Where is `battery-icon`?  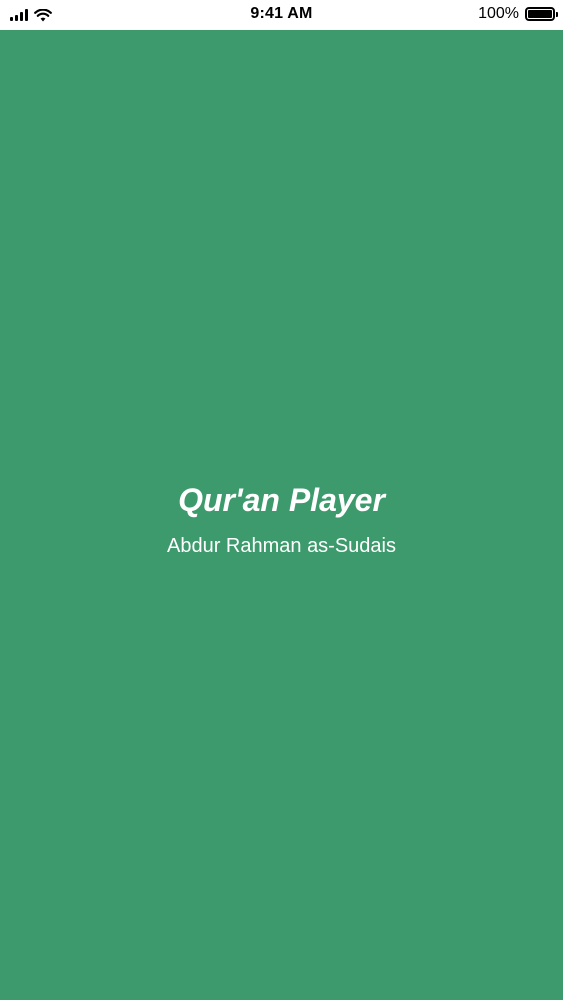
battery-icon is located at coordinates (541, 14).